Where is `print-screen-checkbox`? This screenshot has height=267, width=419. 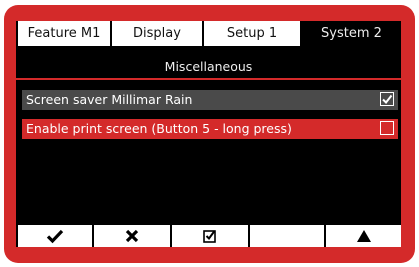
print-screen-checkbox is located at coordinates (387, 128).